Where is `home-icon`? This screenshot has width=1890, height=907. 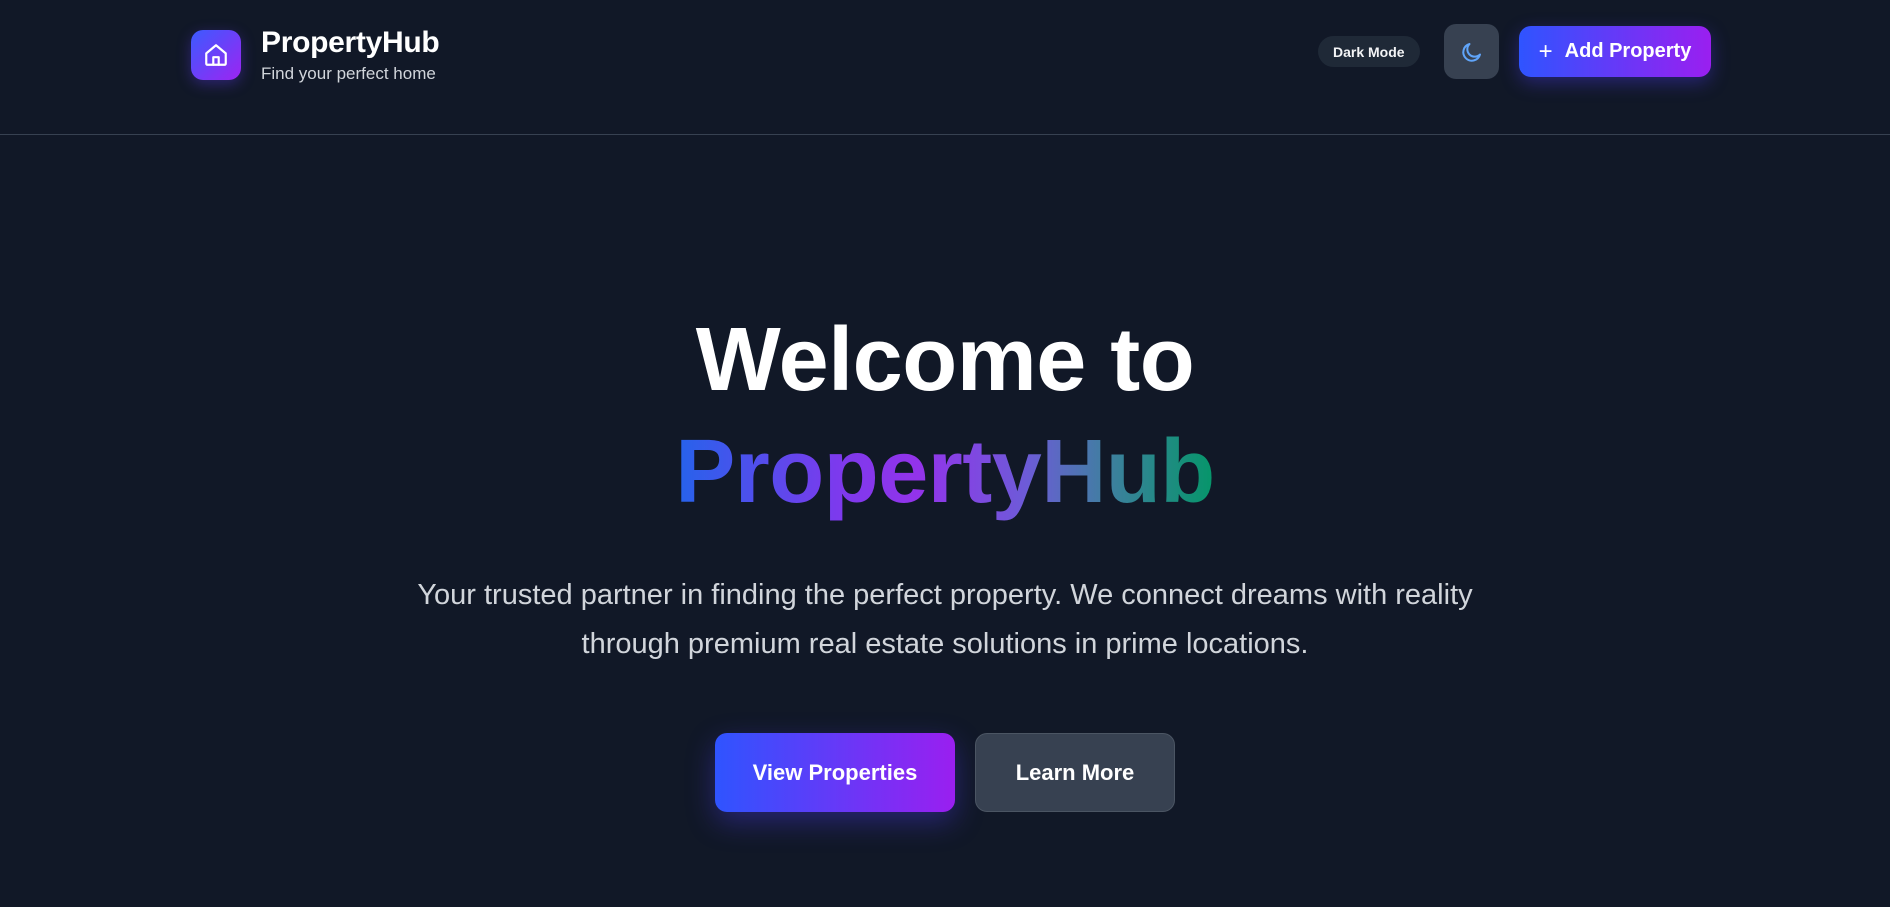 home-icon is located at coordinates (216, 55).